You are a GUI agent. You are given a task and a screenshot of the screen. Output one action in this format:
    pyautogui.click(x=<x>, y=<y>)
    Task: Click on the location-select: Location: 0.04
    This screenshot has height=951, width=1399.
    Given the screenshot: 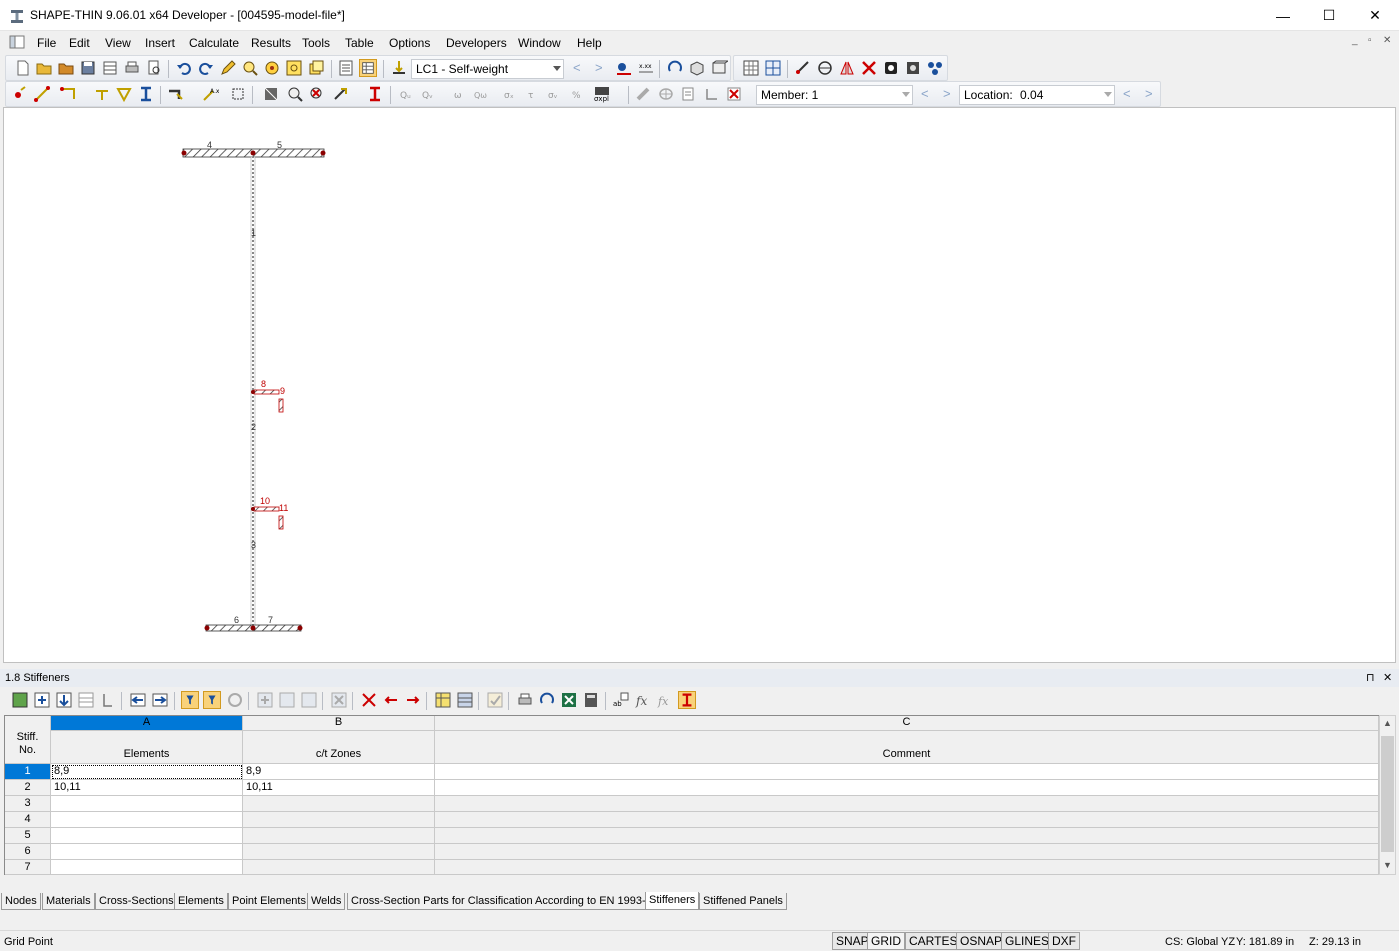 What is the action you would take?
    pyautogui.click(x=1037, y=95)
    